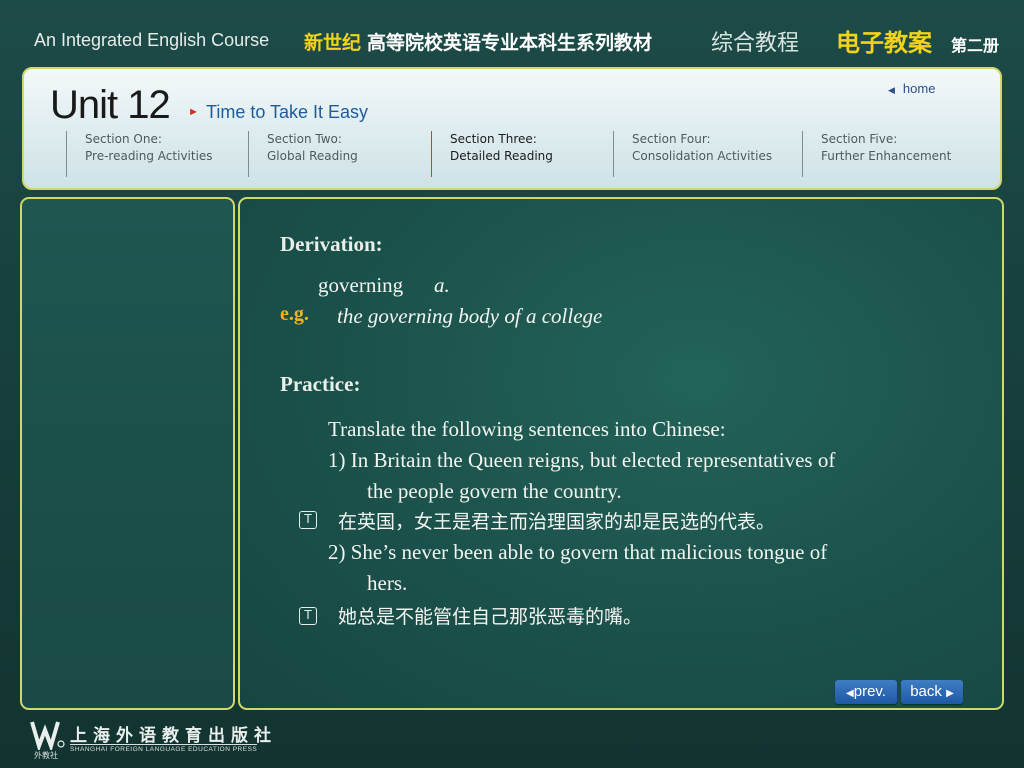  Describe the element at coordinates (287, 112) in the screenshot. I see `unit-subtitle: Time to Take It Easy` at that location.